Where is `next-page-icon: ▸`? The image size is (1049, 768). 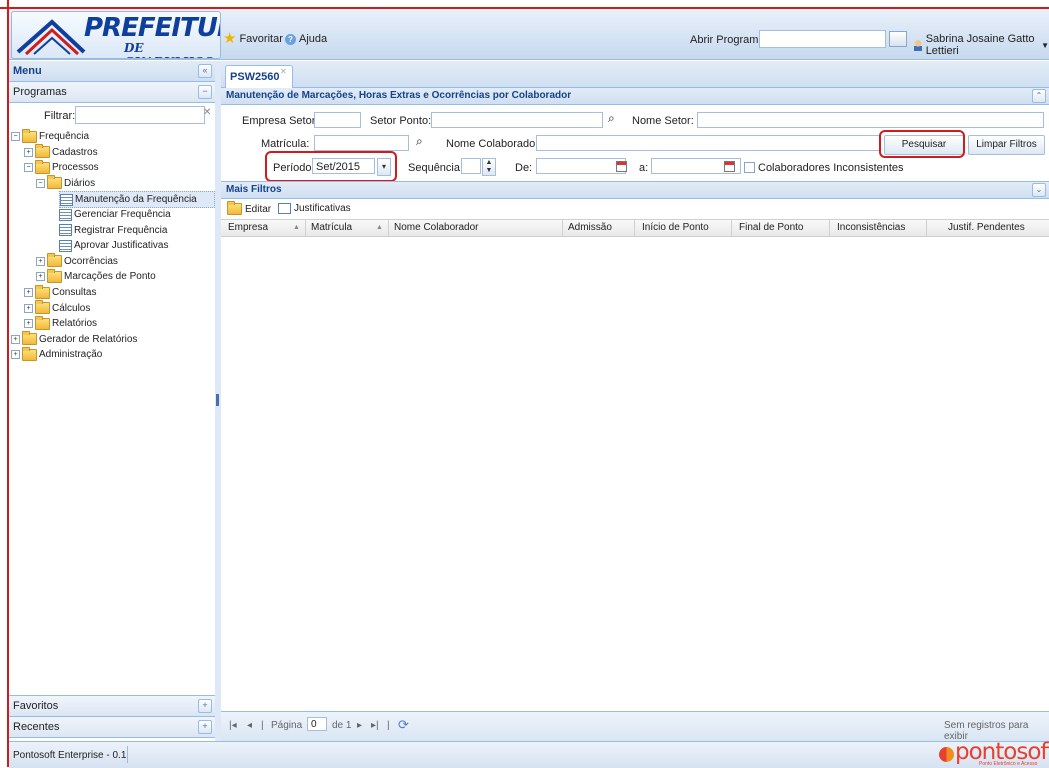
next-page-icon: ▸ is located at coordinates (359, 725).